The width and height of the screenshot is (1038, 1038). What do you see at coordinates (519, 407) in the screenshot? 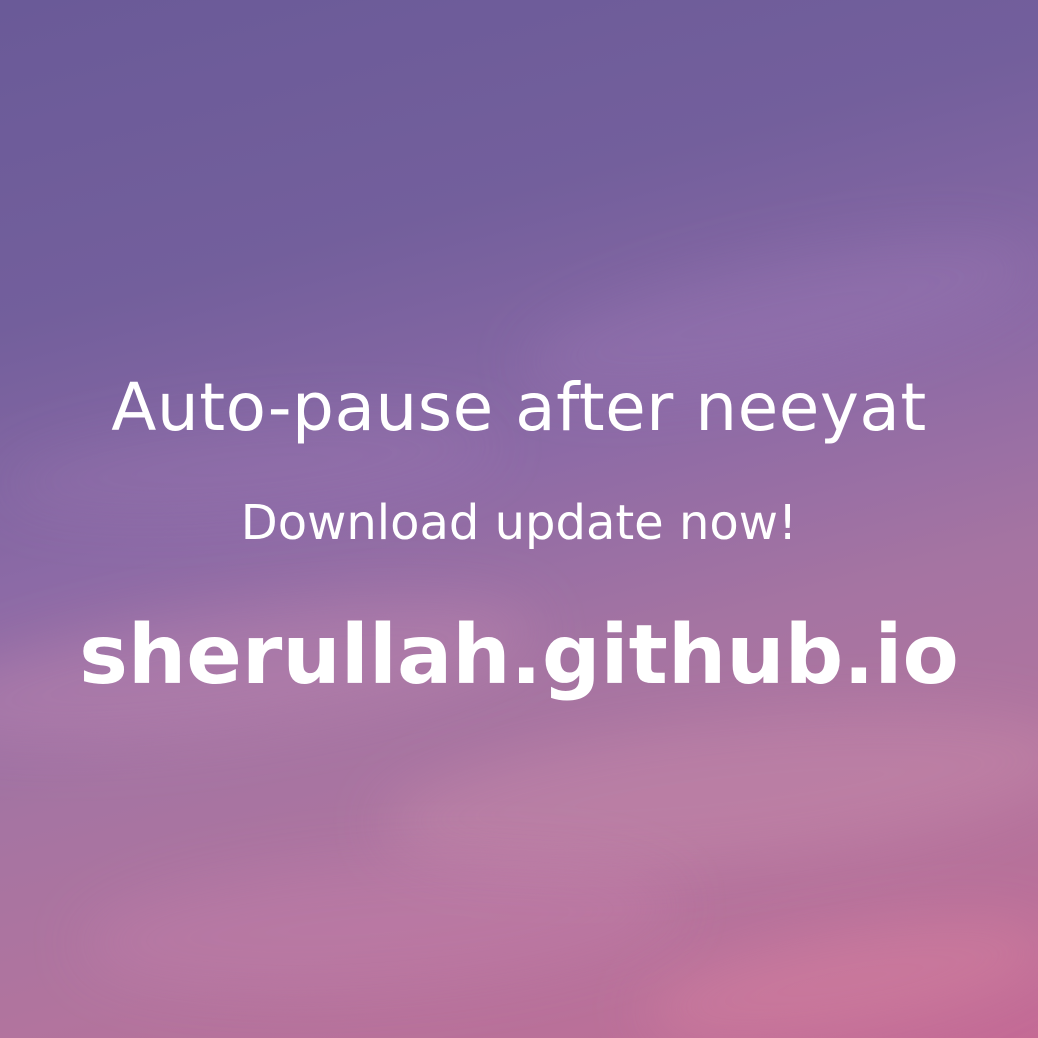
I see `headline: Auto-pause after neeyat` at bounding box center [519, 407].